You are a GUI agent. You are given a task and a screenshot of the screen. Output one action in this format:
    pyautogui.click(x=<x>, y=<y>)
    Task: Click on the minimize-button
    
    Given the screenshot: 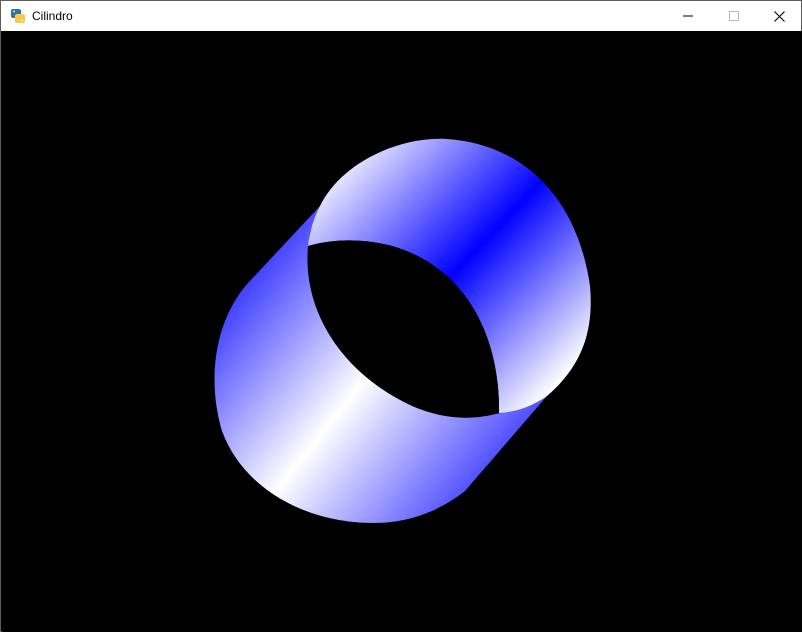 What is the action you would take?
    pyautogui.click(x=688, y=16)
    